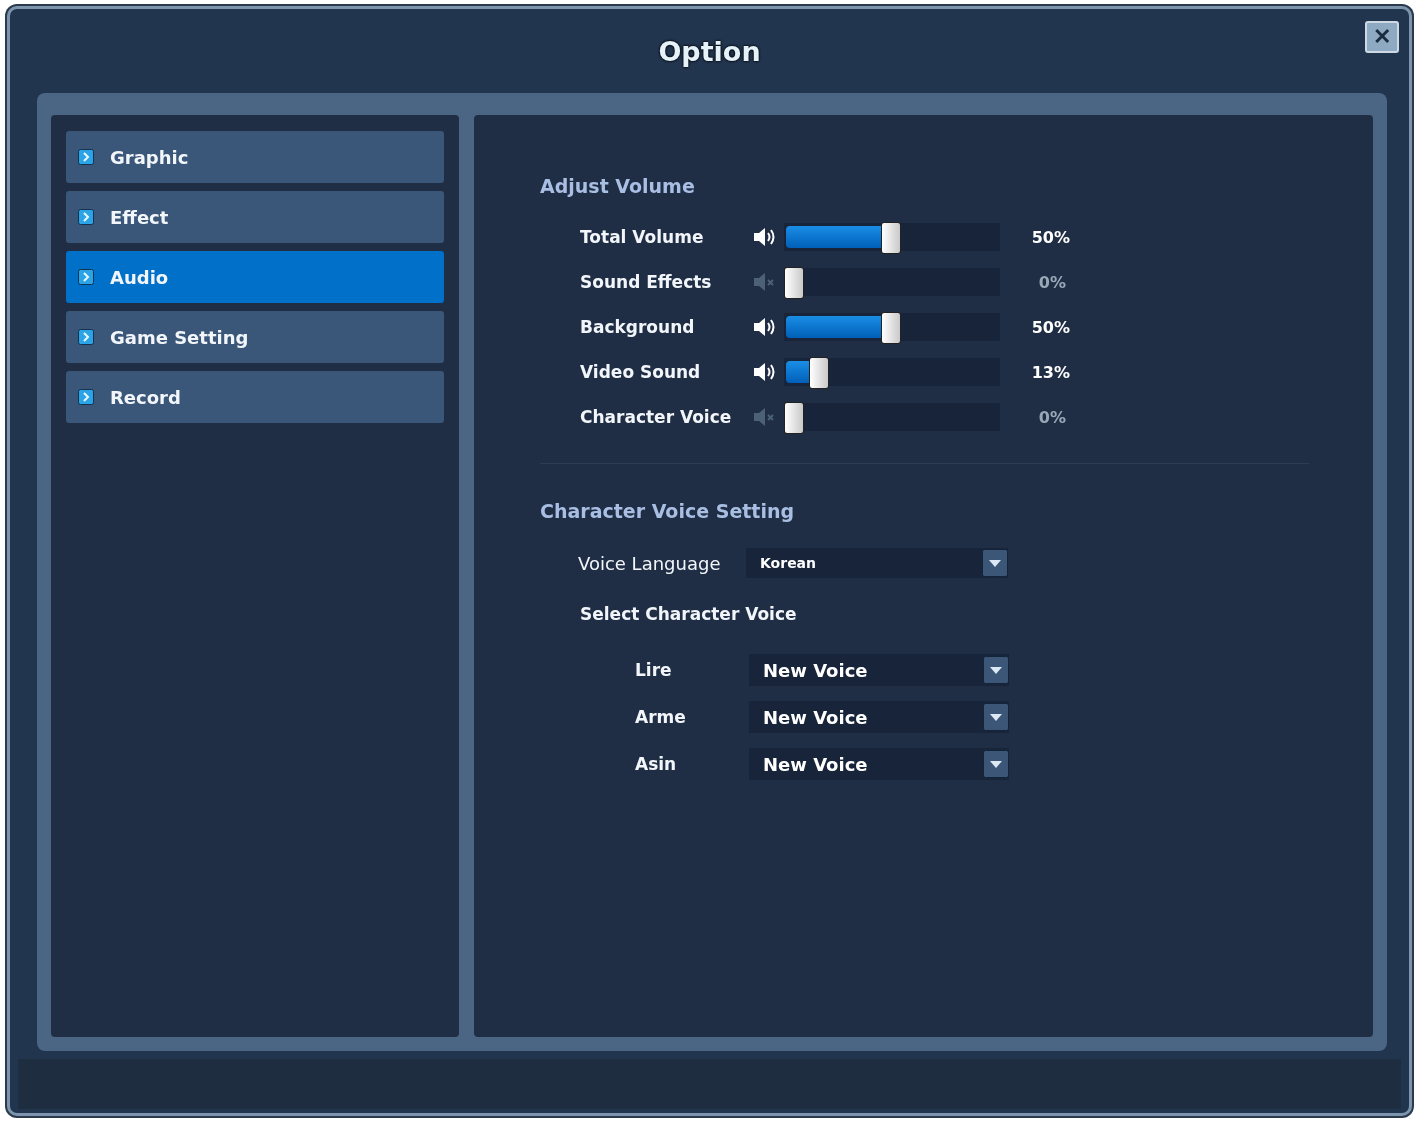 This screenshot has height=1124, width=1421. Describe the element at coordinates (642, 237) in the screenshot. I see `channel-label: Total Volume` at that location.